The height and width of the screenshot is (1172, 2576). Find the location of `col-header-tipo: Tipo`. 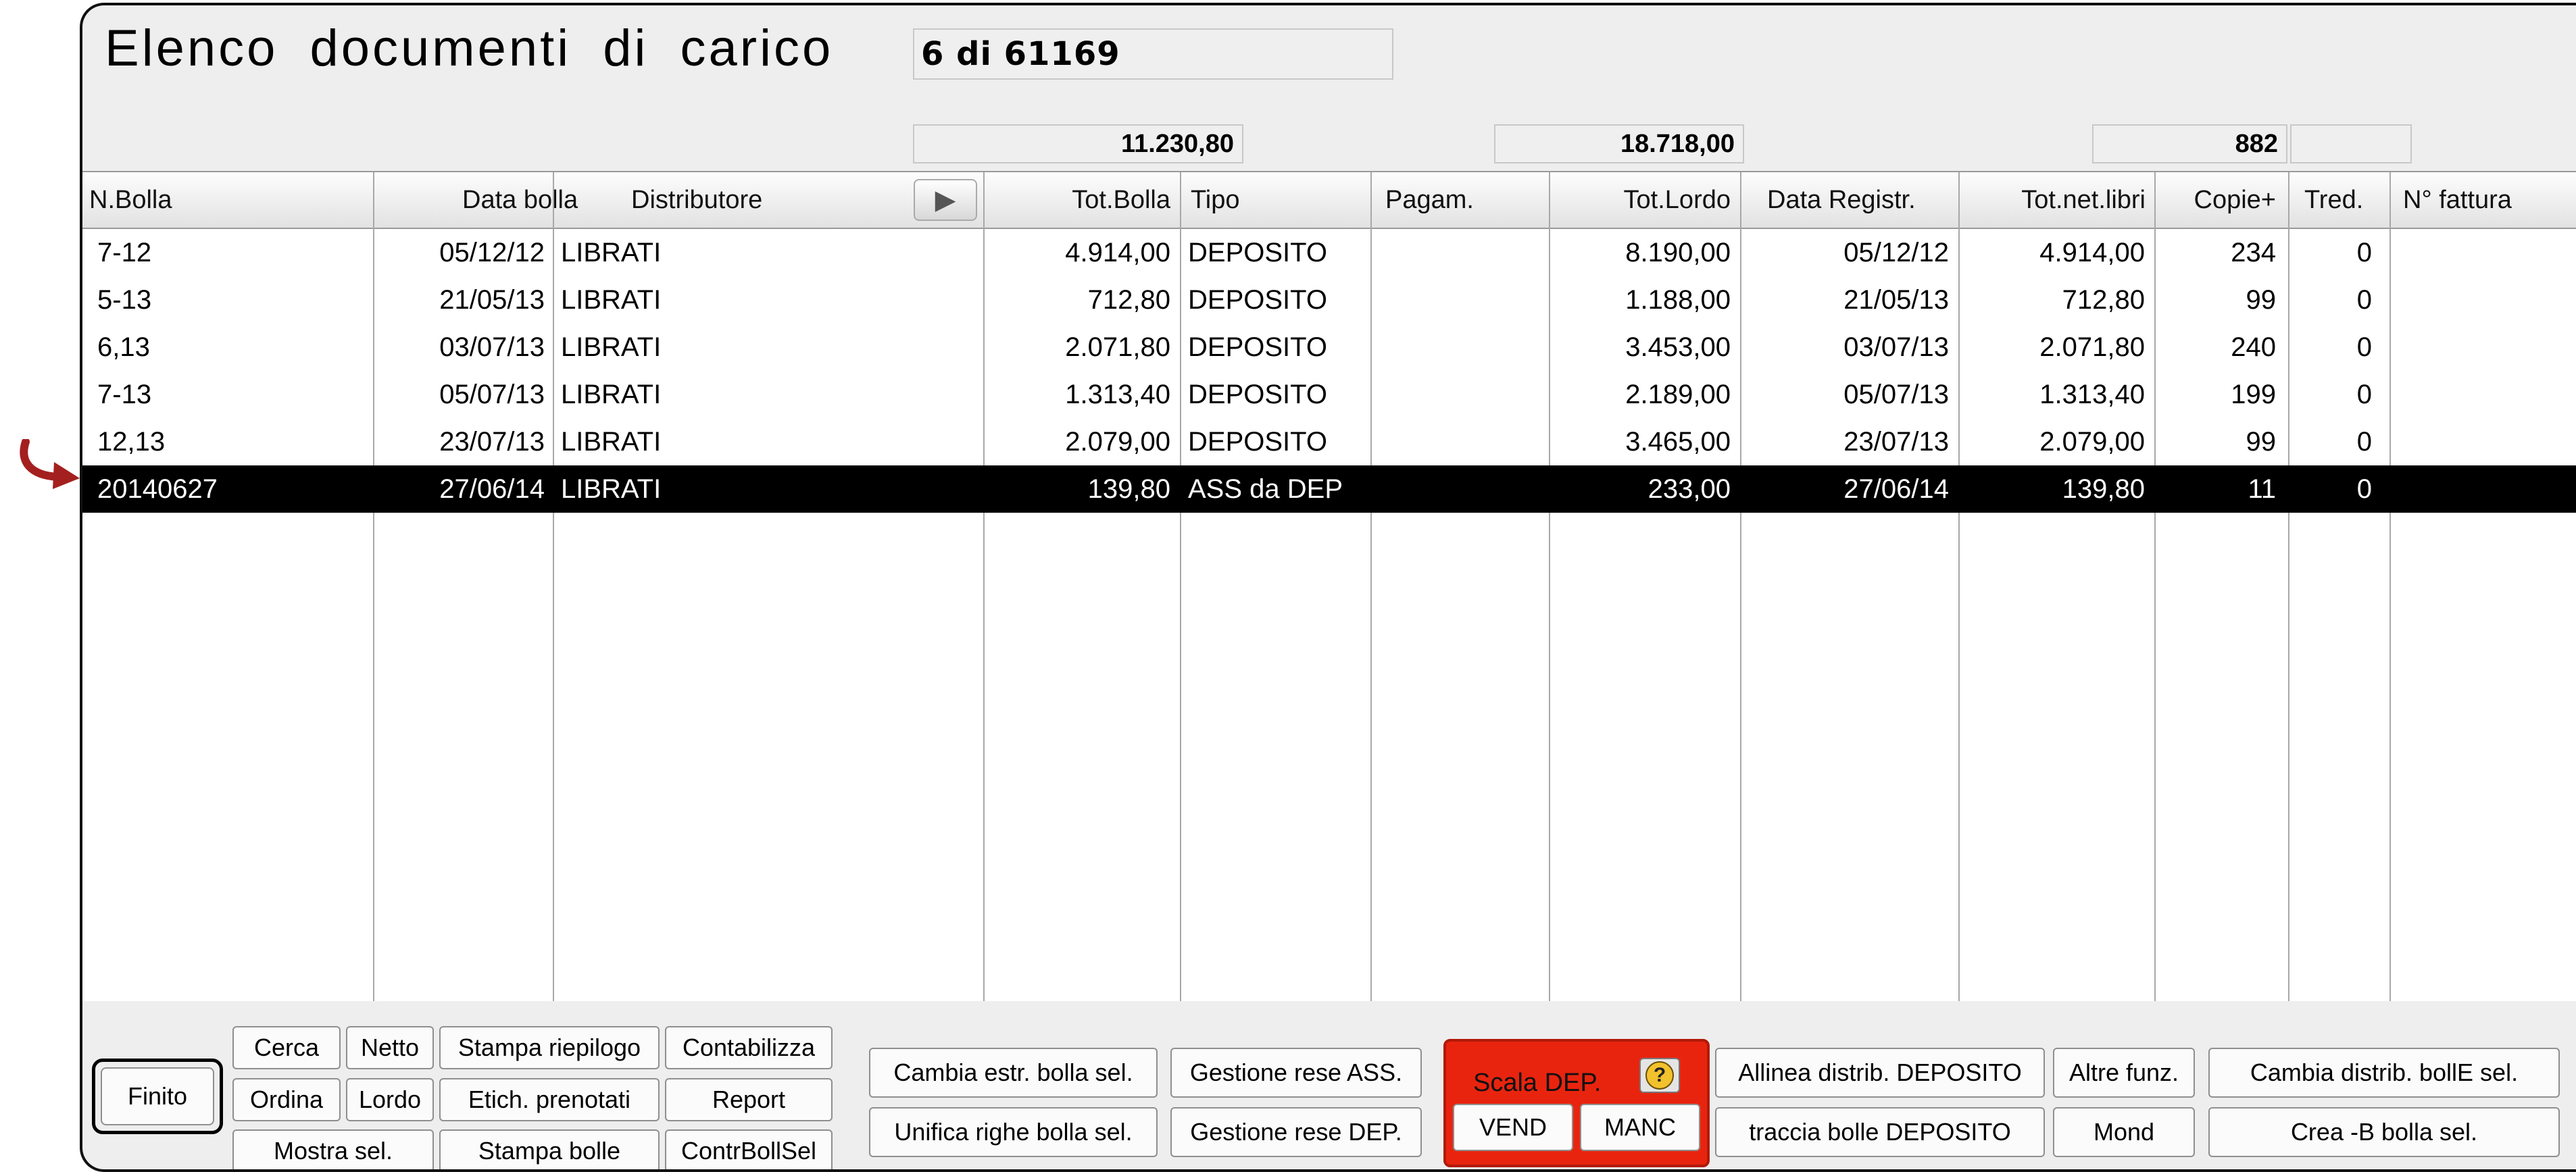

col-header-tipo: Tipo is located at coordinates (1274, 200).